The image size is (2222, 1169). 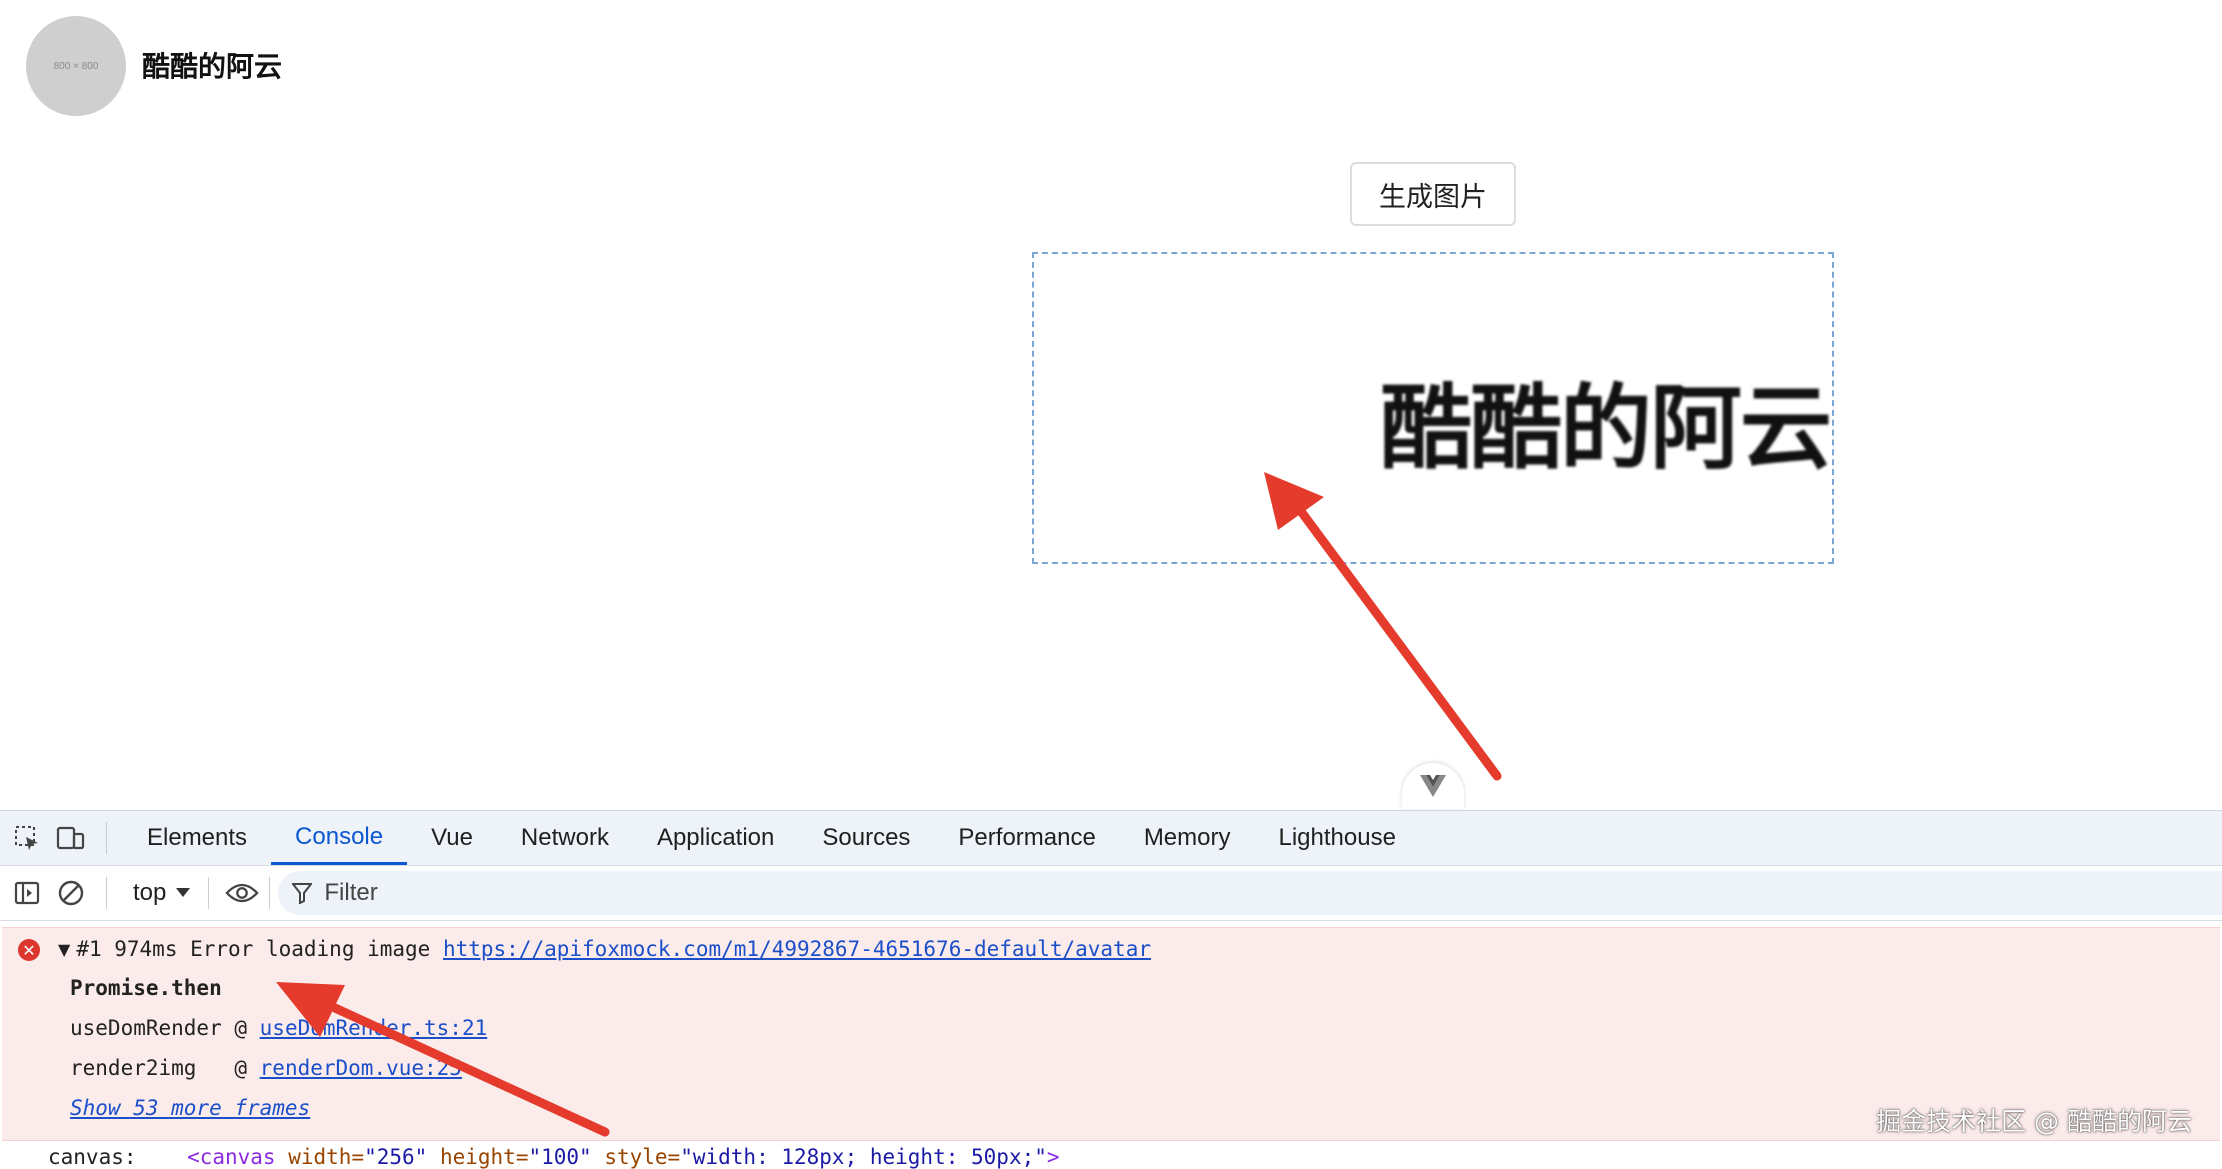 What do you see at coordinates (1187, 838) in the screenshot?
I see `tab-memory: Memory` at bounding box center [1187, 838].